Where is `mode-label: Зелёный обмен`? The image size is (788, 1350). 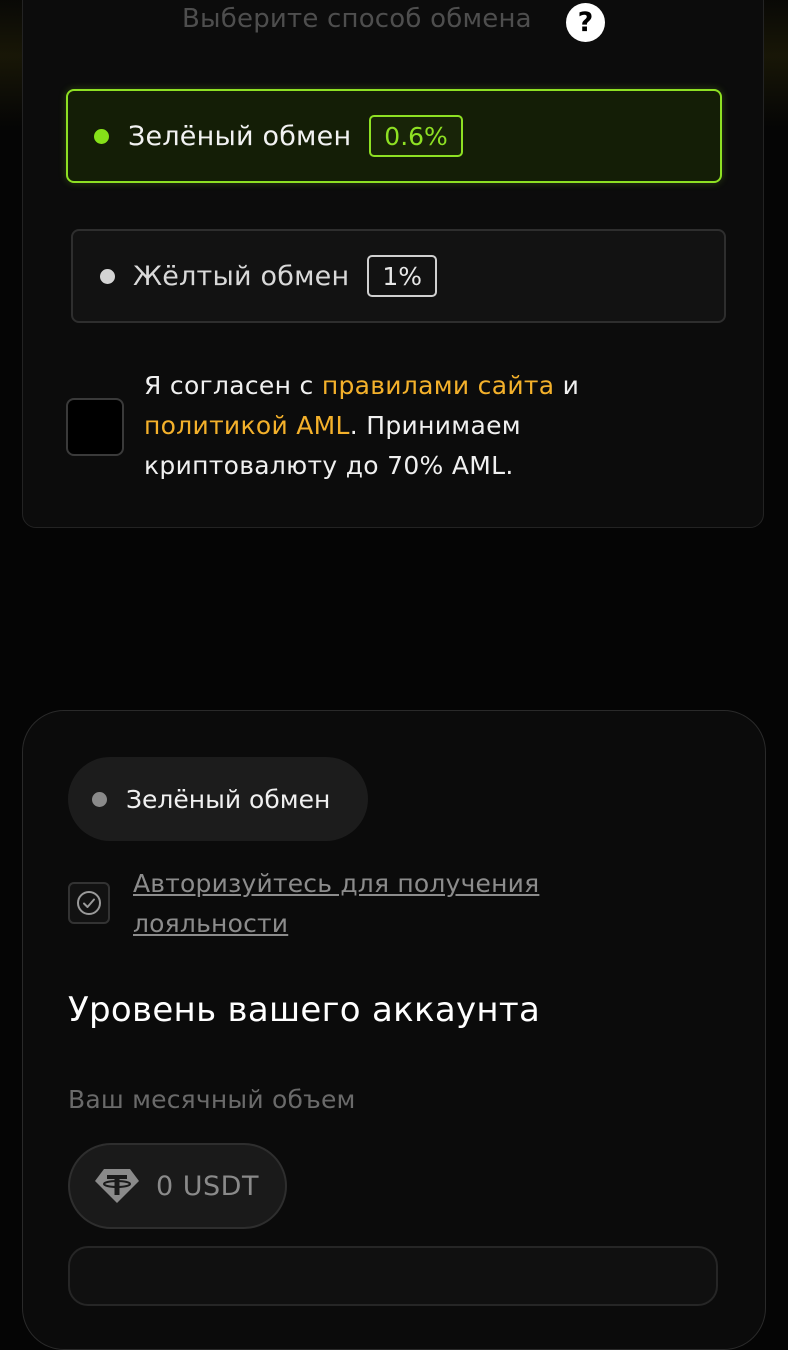
mode-label: Зелёный обмен is located at coordinates (228, 799).